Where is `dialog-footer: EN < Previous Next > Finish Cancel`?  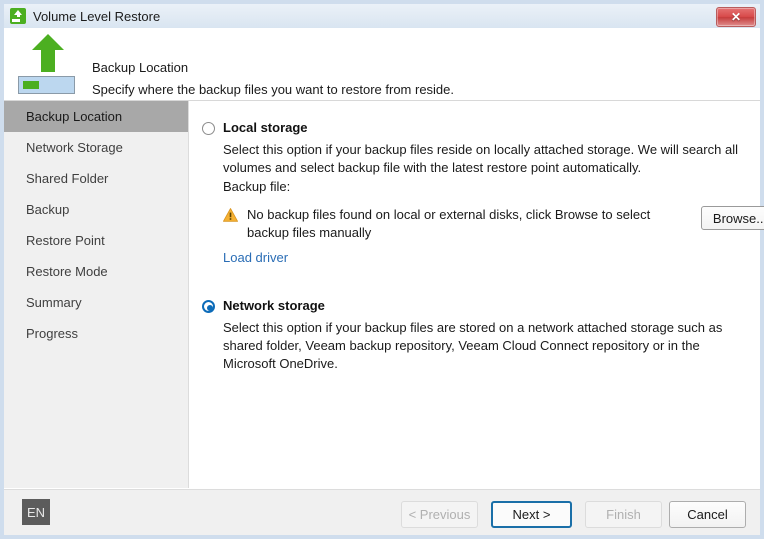
dialog-footer: EN < Previous Next > Finish Cancel is located at coordinates (382, 512).